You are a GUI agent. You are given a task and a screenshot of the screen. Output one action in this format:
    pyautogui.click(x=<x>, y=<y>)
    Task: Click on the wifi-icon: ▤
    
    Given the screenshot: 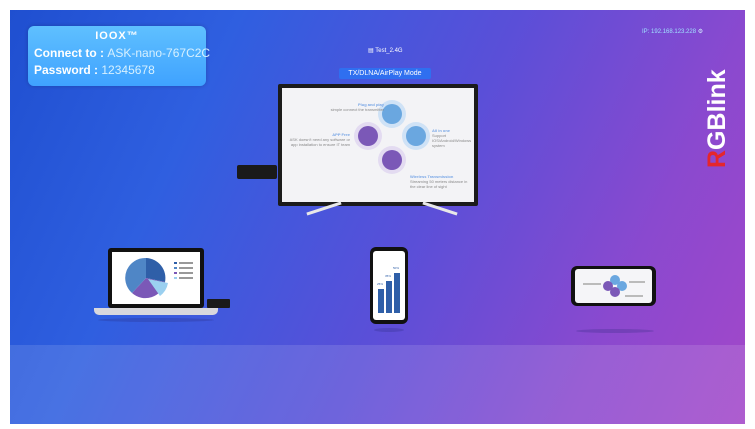 What is the action you would take?
    pyautogui.click(x=371, y=51)
    